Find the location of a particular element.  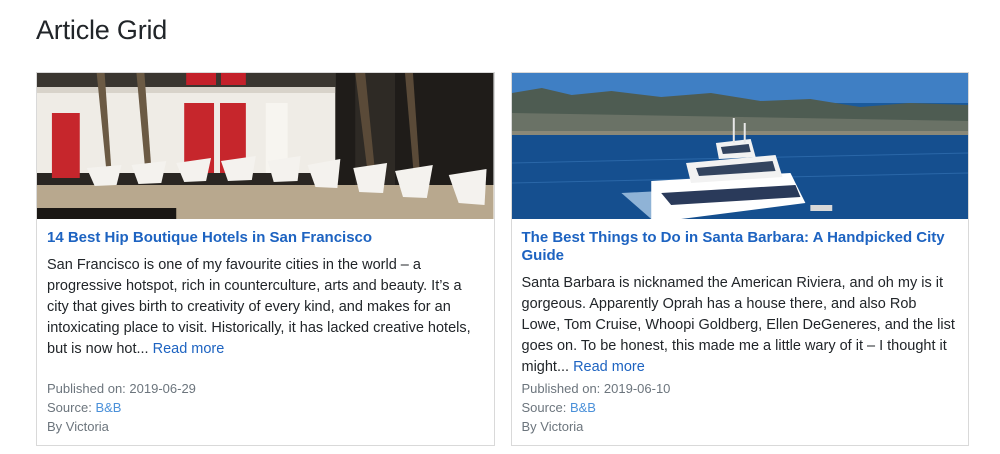

published-value: 2019-06-10 is located at coordinates (637, 388).